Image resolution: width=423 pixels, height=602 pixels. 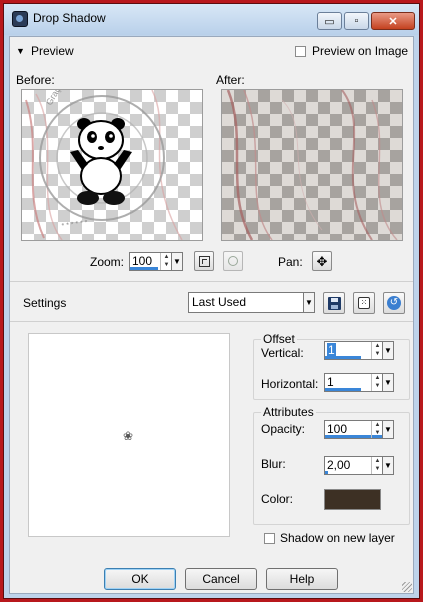 I want to click on minimize-icon: ▭, so click(x=329, y=21).